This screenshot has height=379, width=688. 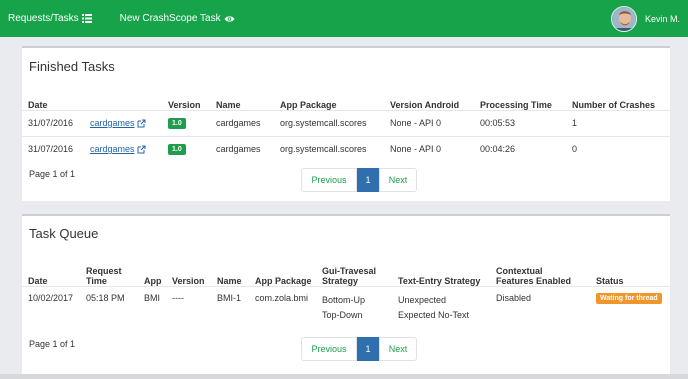 I want to click on cell-time: 05:18 PM, so click(x=105, y=297).